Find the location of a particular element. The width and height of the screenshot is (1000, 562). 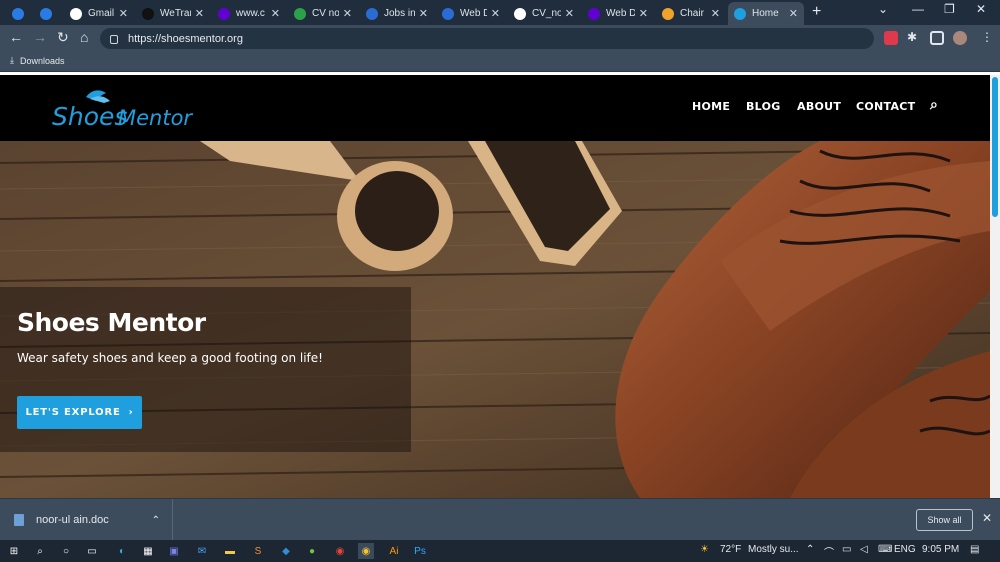

teams-icon: ▣ is located at coordinates (174, 551).